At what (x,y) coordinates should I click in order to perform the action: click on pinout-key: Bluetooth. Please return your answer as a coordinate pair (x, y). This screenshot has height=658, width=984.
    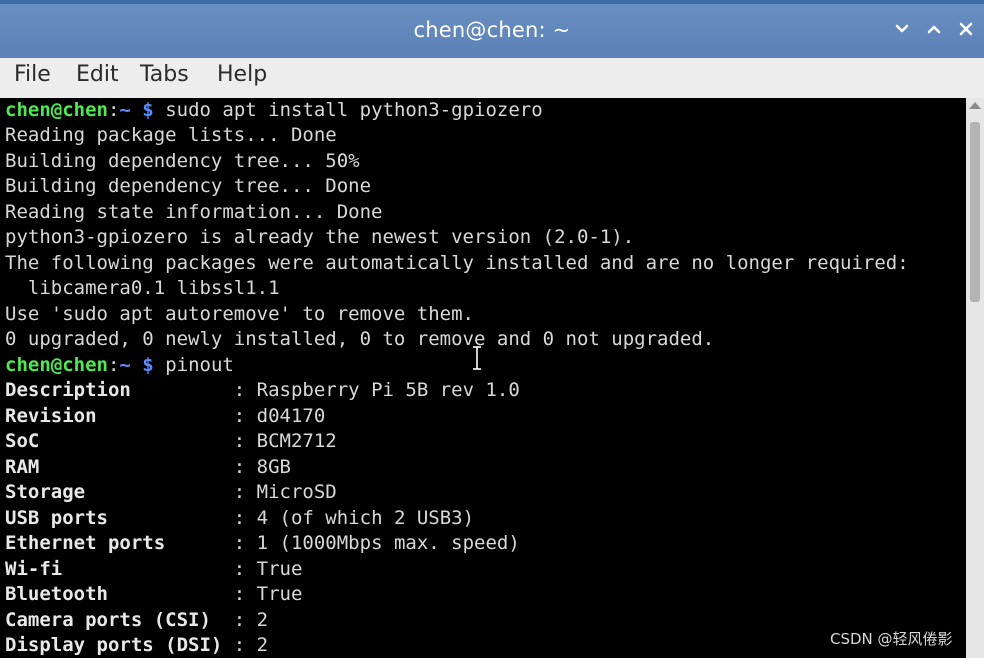
    Looking at the image, I should click on (114, 594).